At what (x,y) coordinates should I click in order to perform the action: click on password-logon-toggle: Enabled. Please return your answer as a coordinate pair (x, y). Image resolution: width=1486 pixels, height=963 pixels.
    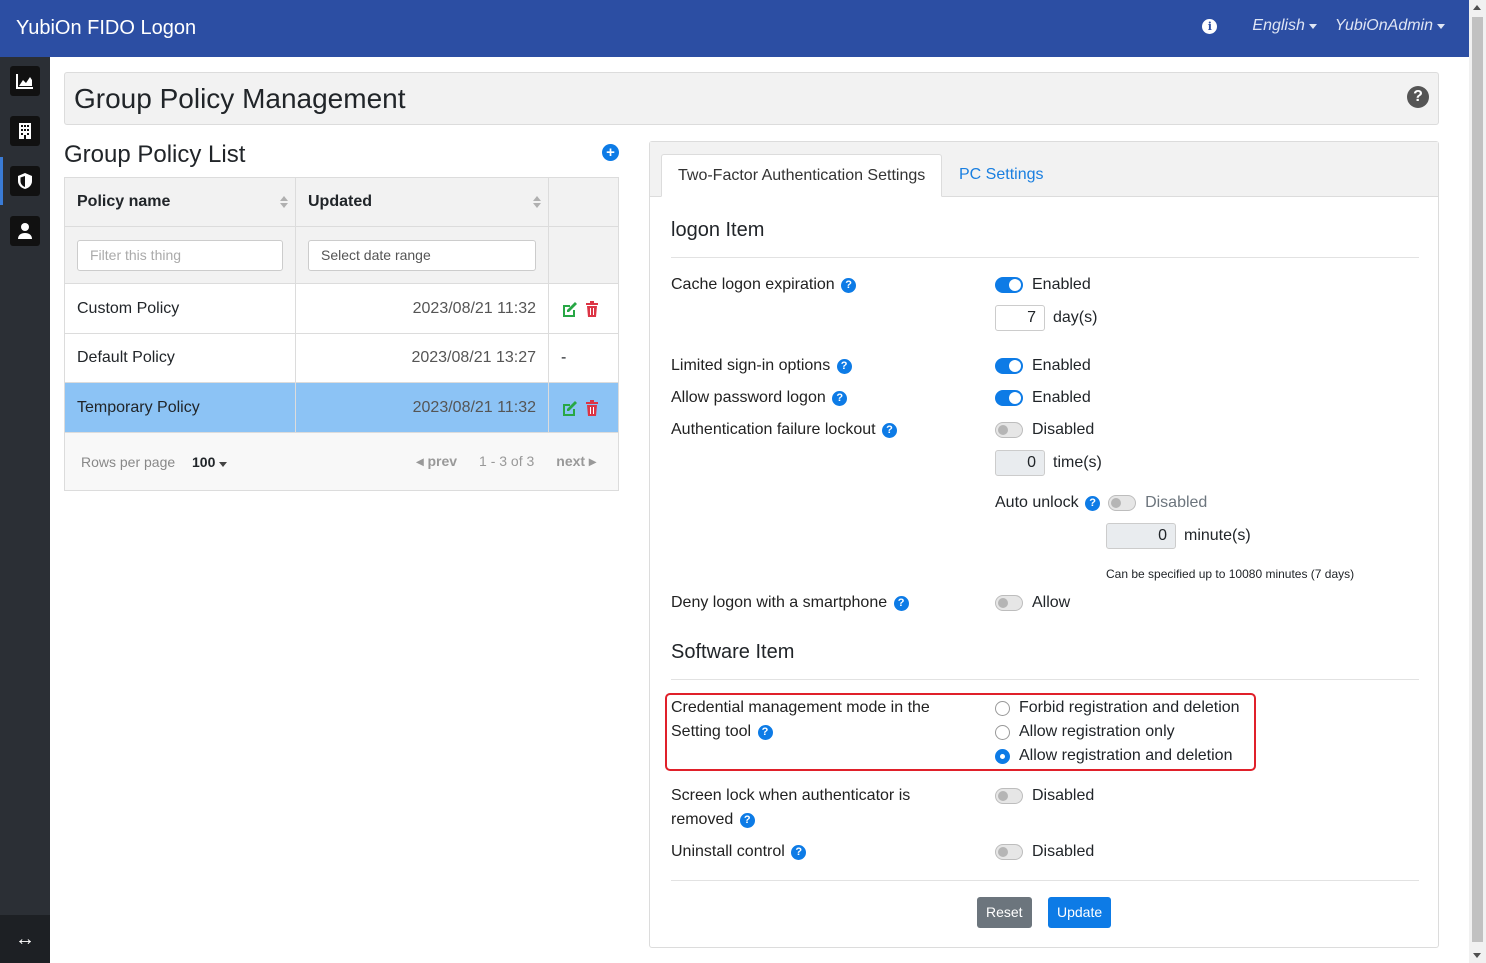
    Looking at the image, I should click on (1043, 398).